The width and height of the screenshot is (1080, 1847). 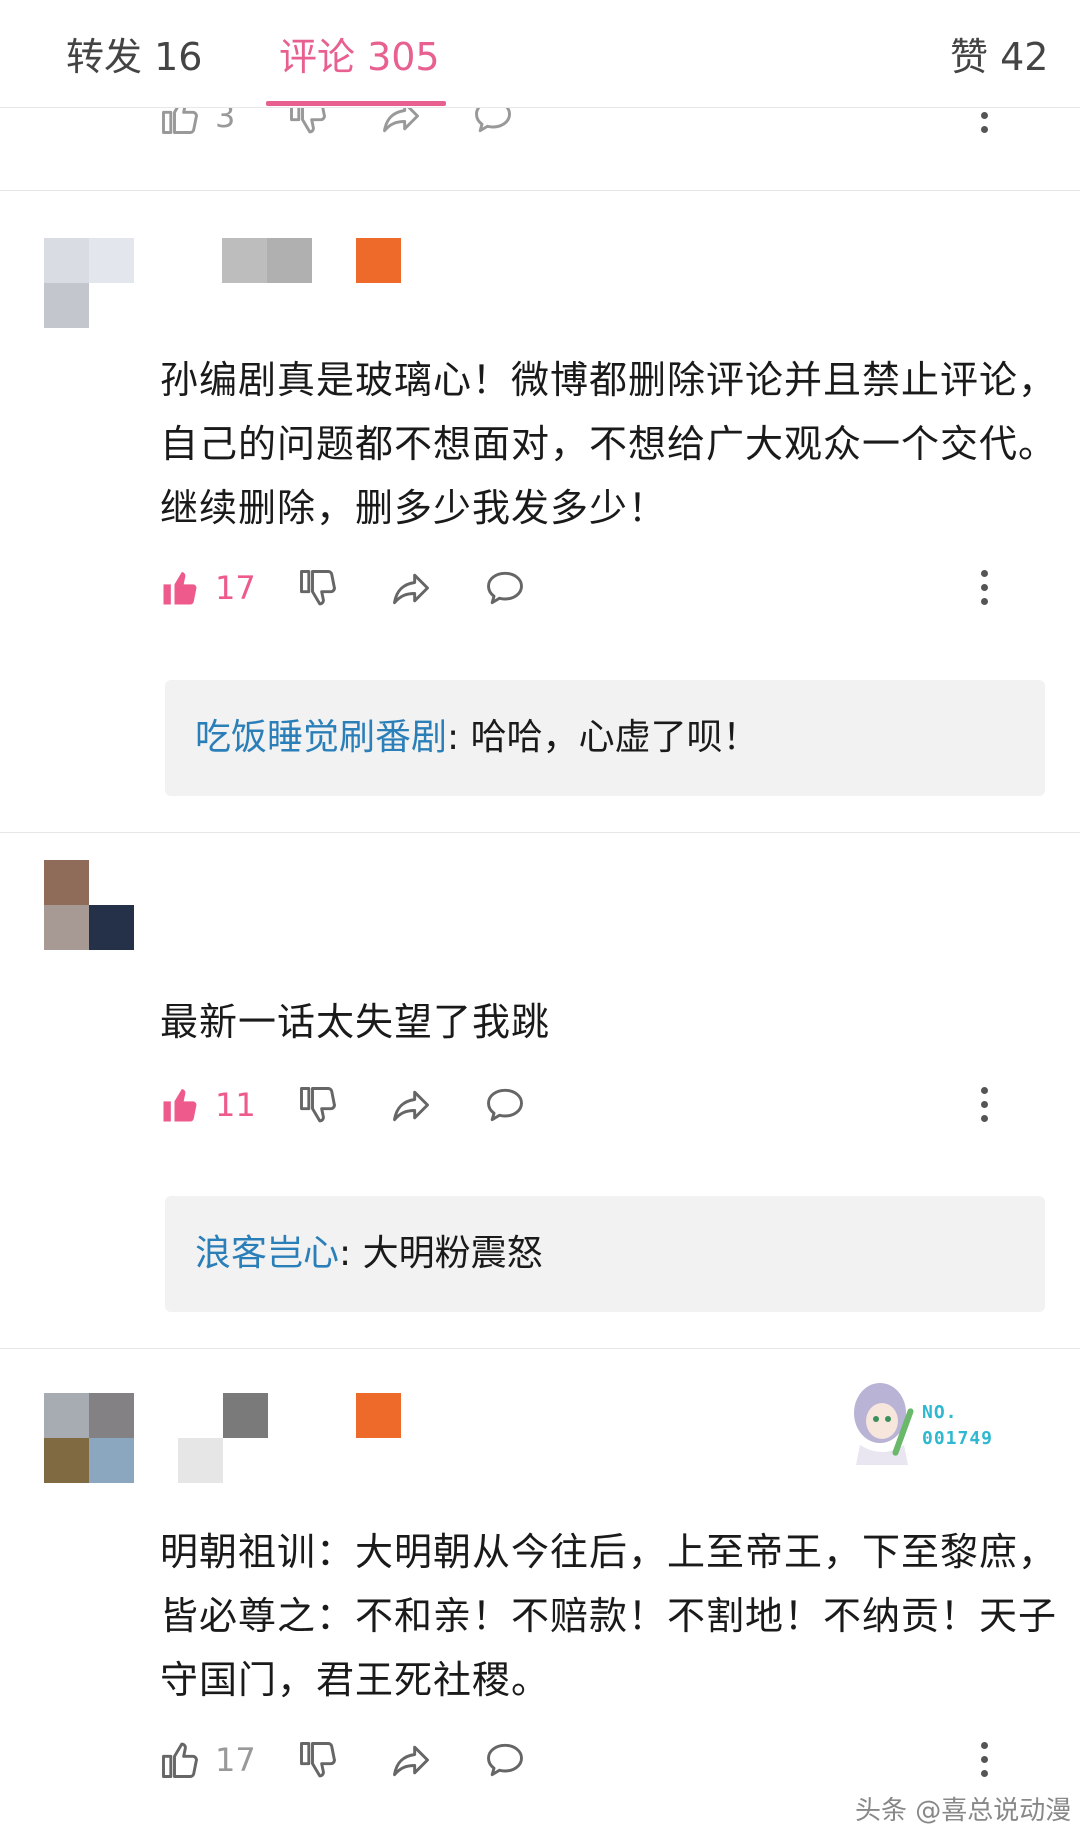 I want to click on badge-number: 001749, so click(x=958, y=1438).